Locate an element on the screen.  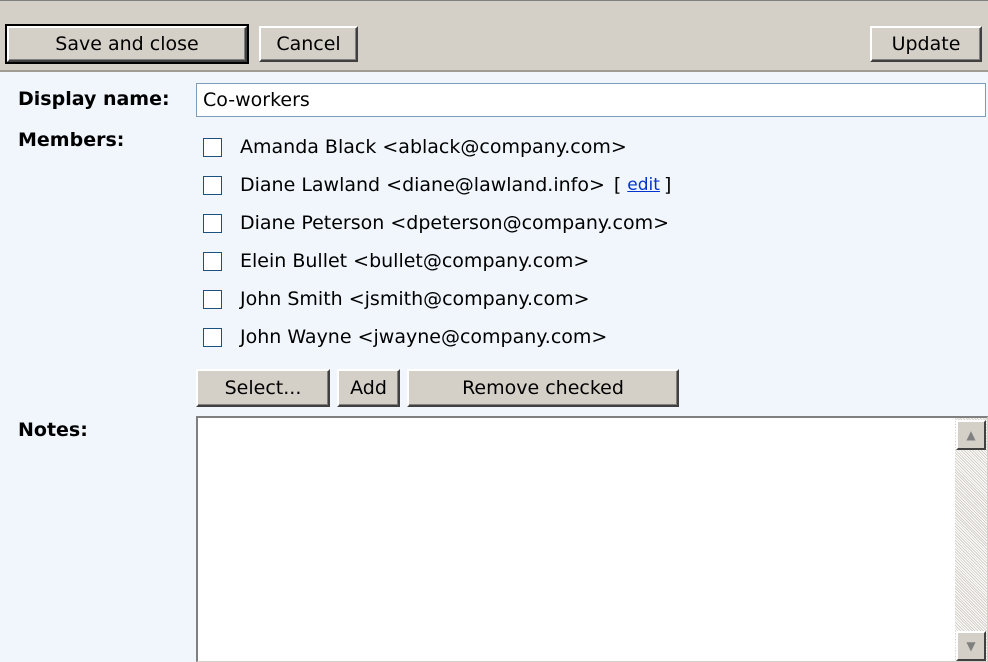
members-label: Members: is located at coordinates (71, 140).